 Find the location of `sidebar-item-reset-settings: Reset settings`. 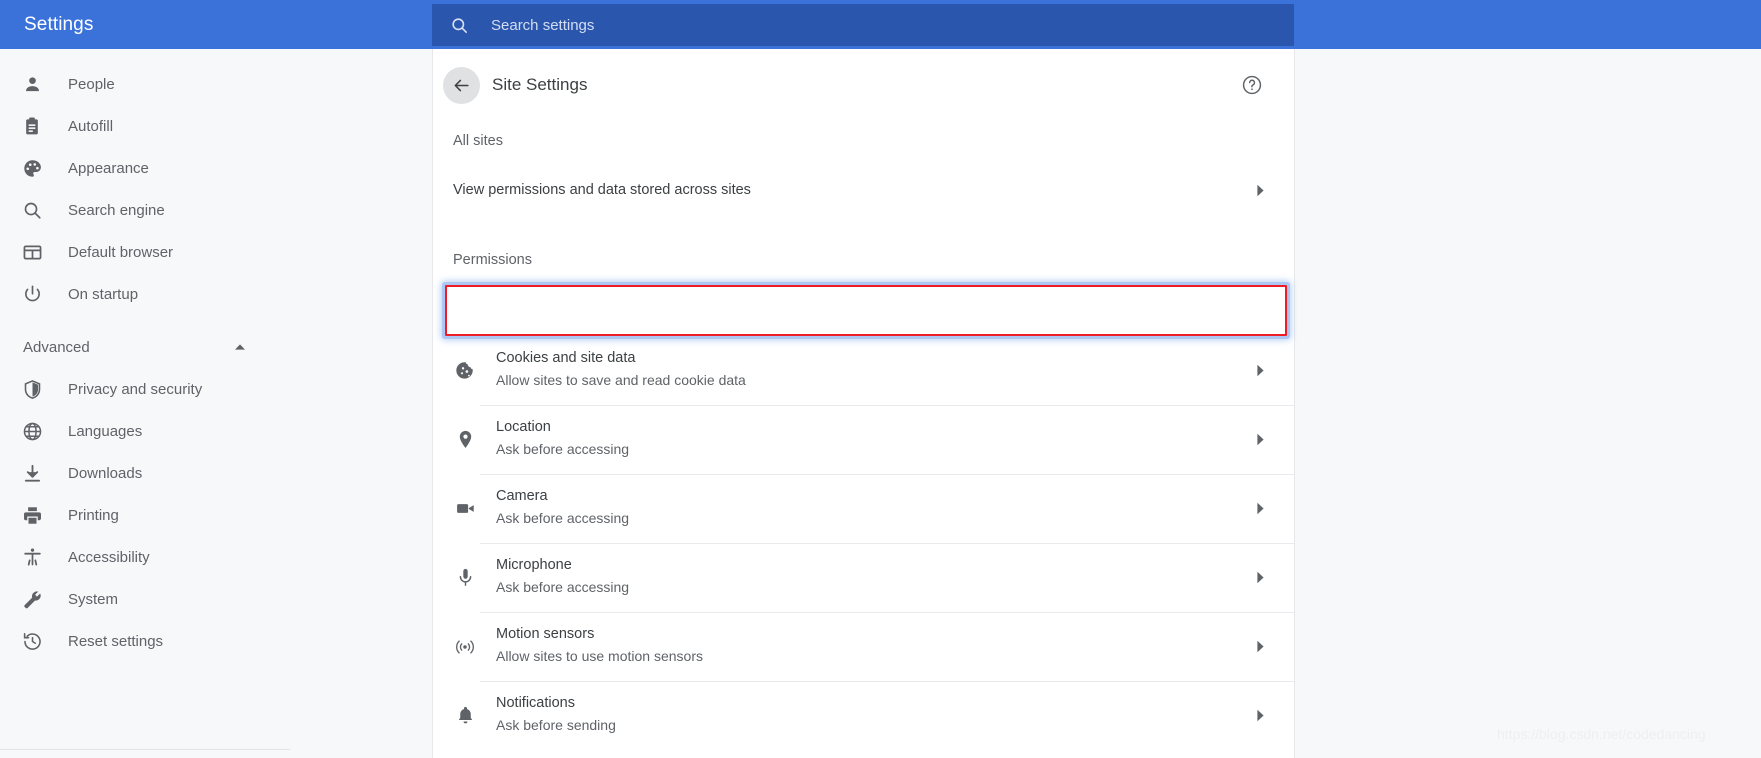

sidebar-item-reset-settings: Reset settings is located at coordinates (216, 641).